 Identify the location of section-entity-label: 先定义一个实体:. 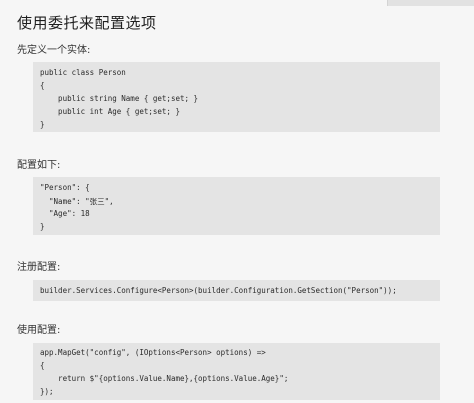
(54, 50).